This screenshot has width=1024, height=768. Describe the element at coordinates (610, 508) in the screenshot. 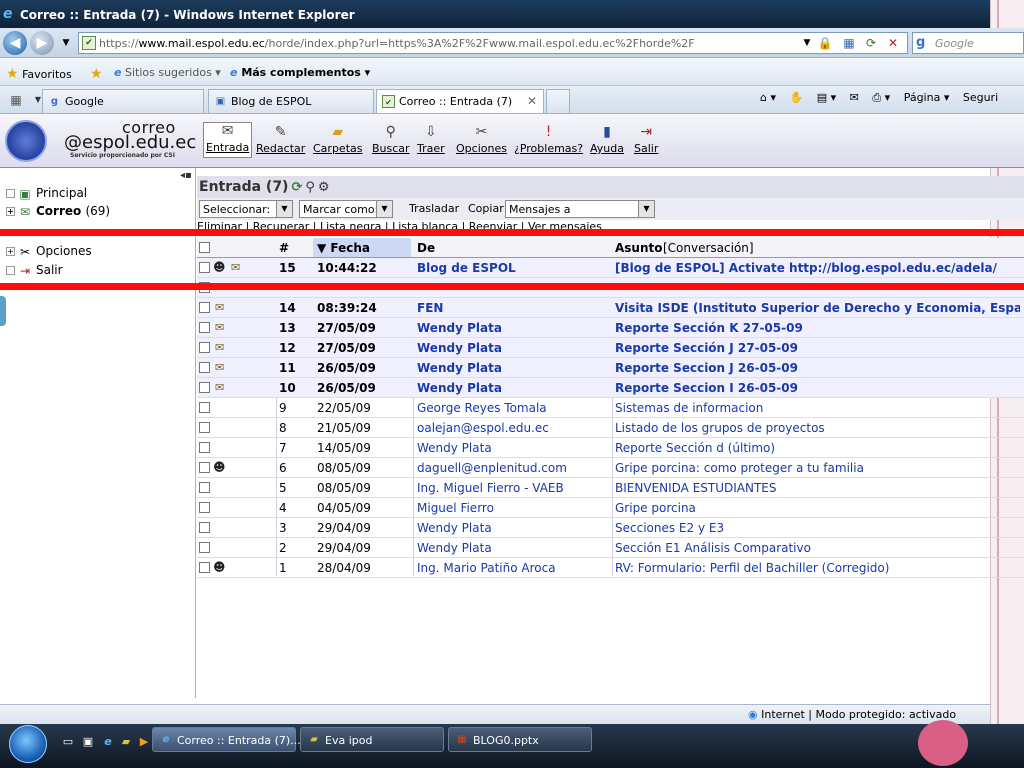

I see `table-row: 4 04/05/09 Miguel Fierro Gripe porcina` at that location.